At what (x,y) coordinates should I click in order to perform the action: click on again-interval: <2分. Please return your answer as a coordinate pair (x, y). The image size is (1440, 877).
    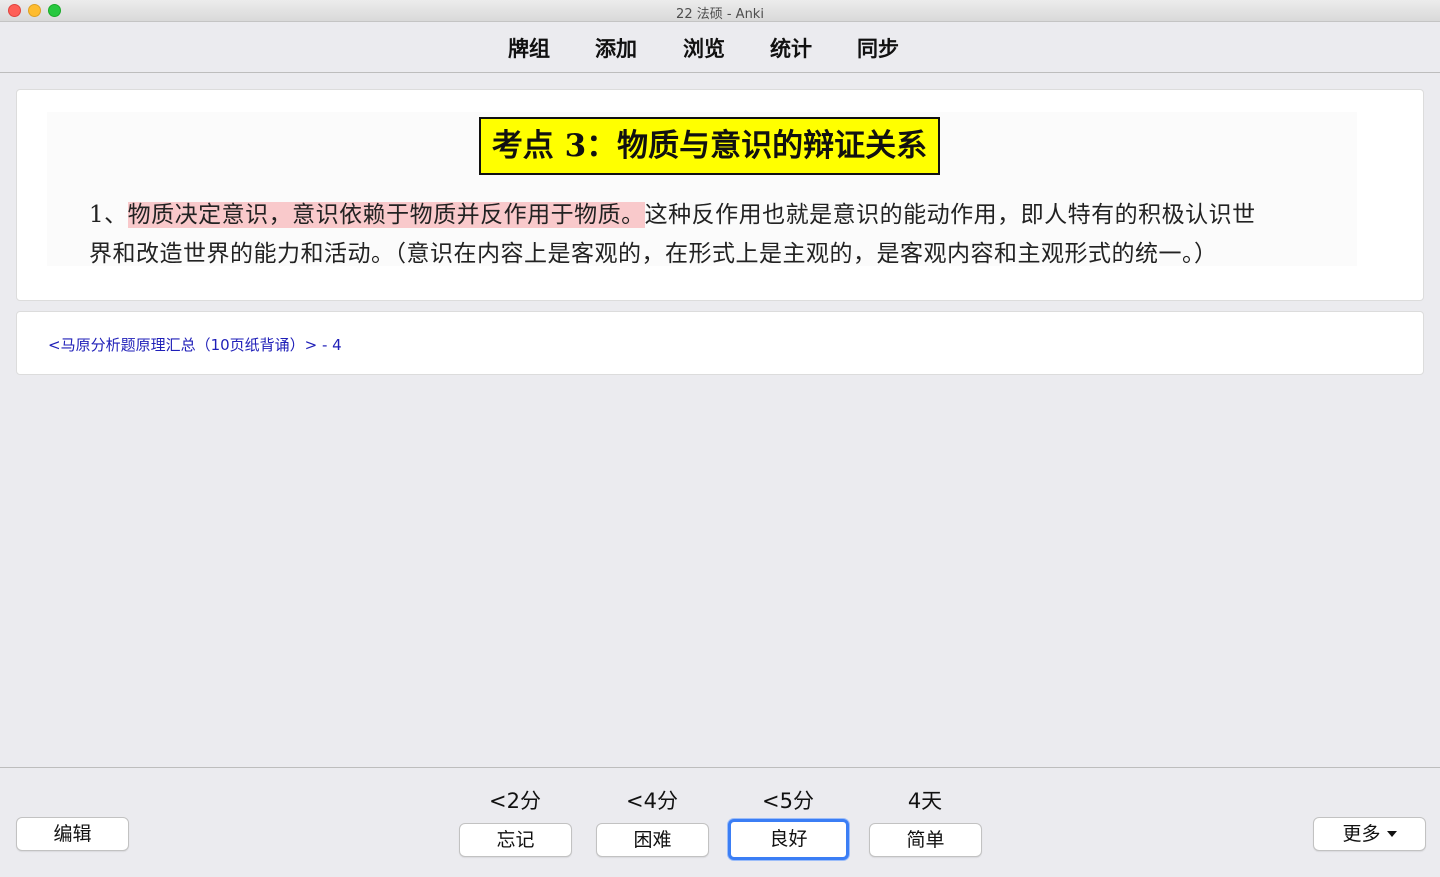
    Looking at the image, I should click on (515, 801).